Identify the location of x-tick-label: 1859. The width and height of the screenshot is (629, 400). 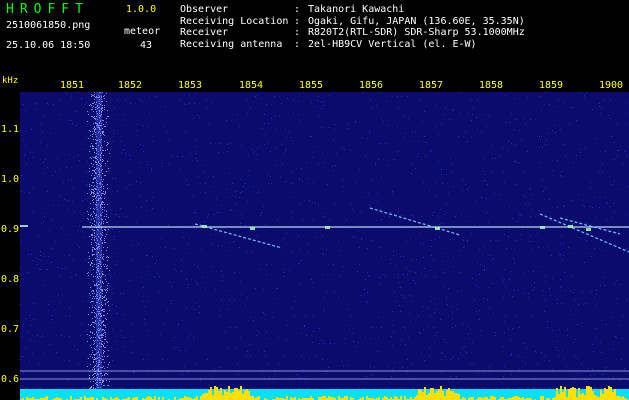
(551, 85).